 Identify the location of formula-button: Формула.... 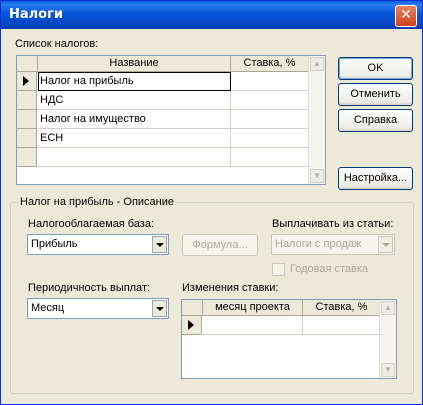
(220, 245).